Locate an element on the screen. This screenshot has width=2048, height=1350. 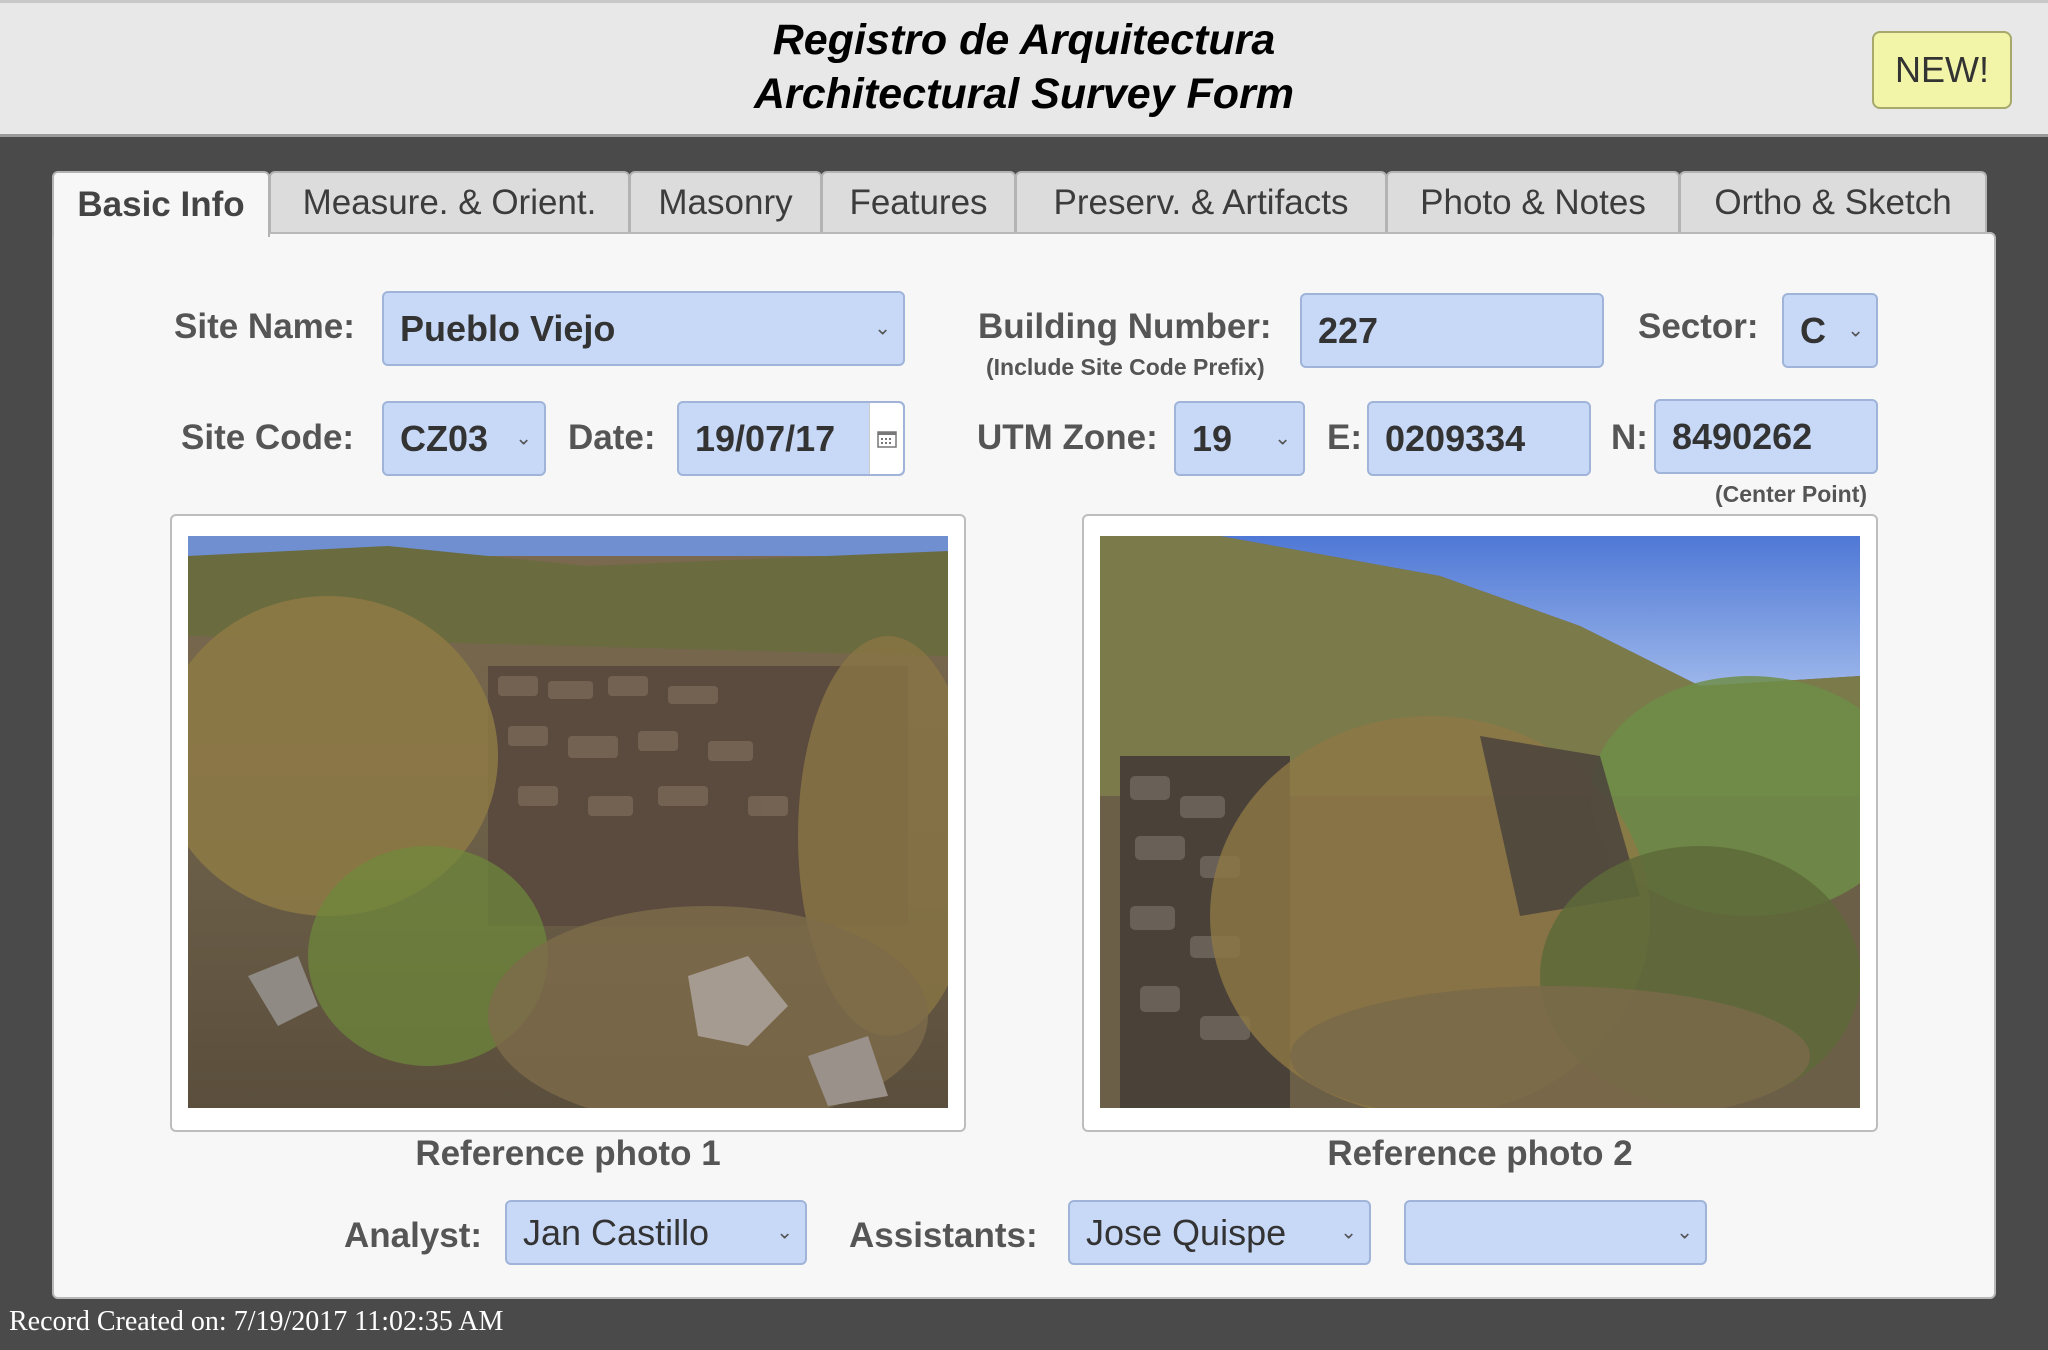
tab-basic-info: Basic Info is located at coordinates (161, 204).